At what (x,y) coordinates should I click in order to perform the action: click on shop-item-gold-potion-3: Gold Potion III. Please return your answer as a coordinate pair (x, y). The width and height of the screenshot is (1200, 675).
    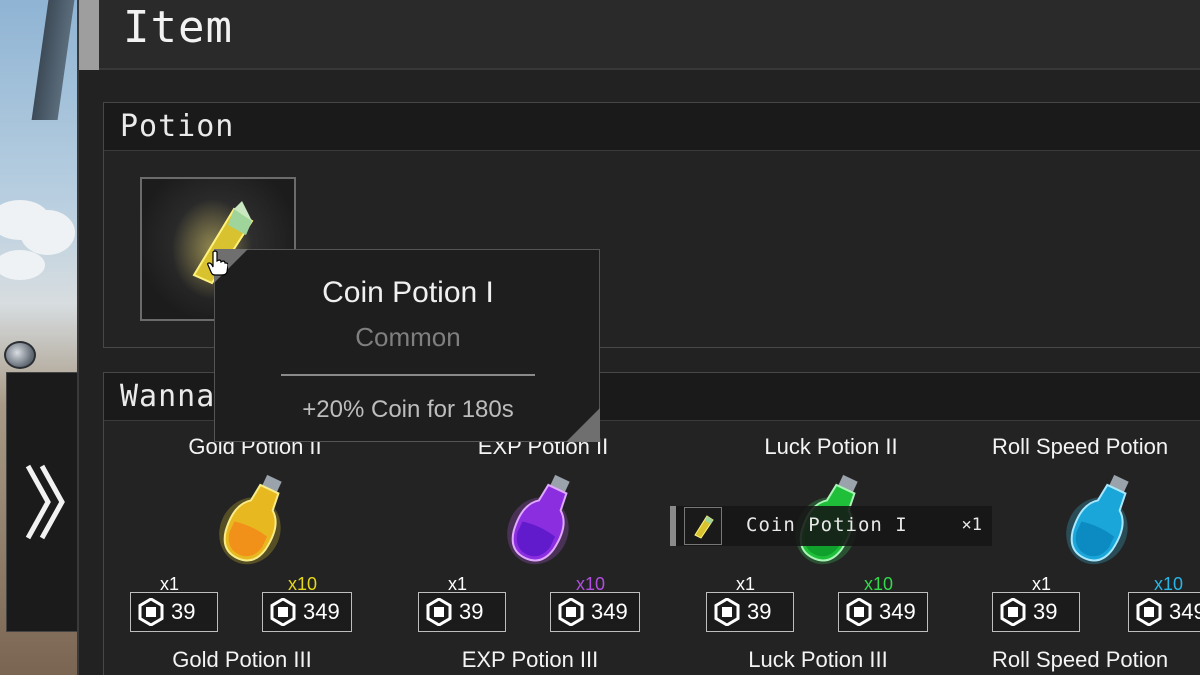
    Looking at the image, I should click on (242, 661).